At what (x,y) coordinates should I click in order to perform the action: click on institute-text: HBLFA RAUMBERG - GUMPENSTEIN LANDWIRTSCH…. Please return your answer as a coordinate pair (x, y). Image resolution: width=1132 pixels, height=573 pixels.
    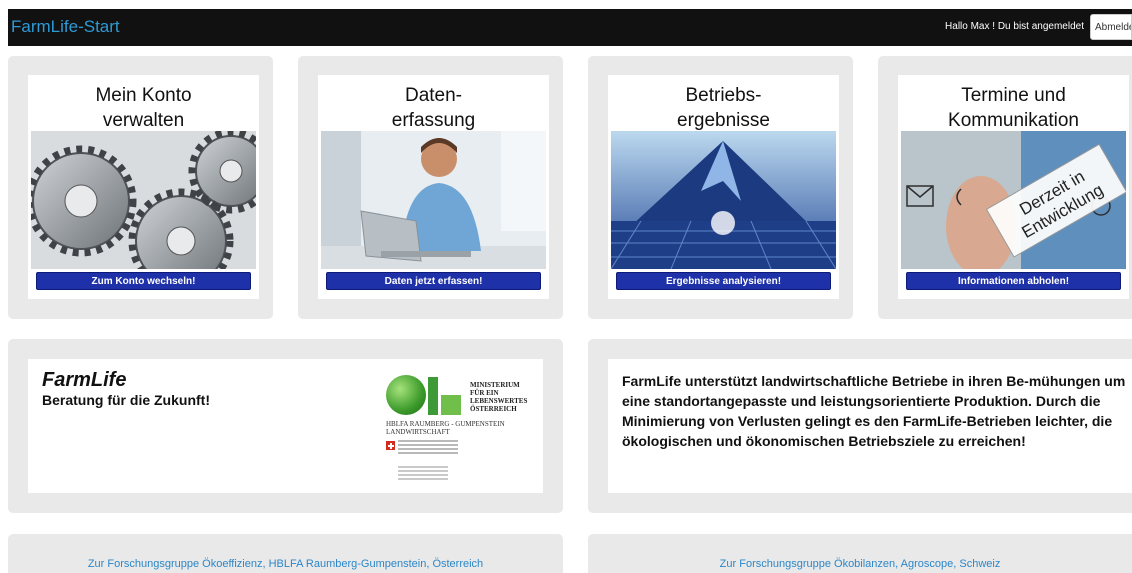
    Looking at the image, I should click on (445, 428).